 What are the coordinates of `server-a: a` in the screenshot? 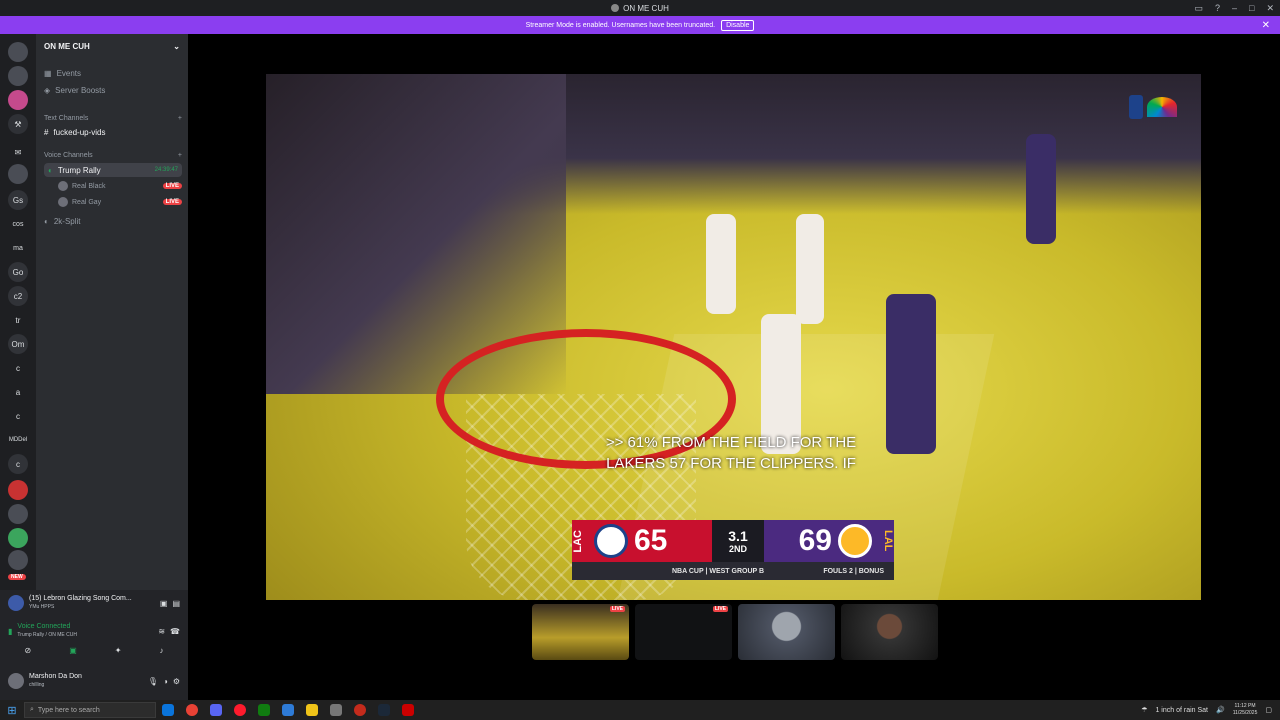 It's located at (18, 392).